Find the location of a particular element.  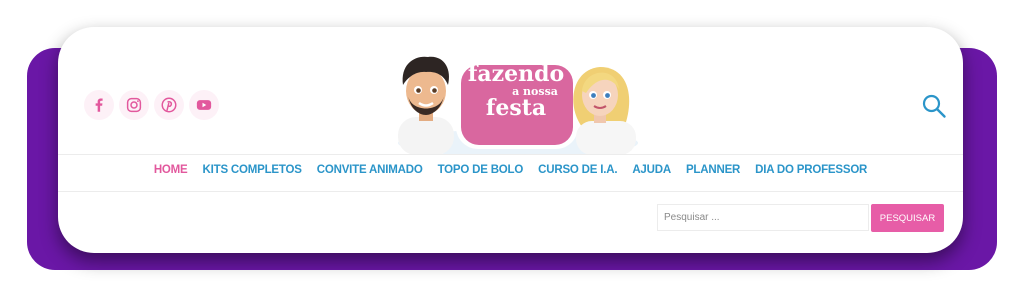

instagram-icon is located at coordinates (134, 105).